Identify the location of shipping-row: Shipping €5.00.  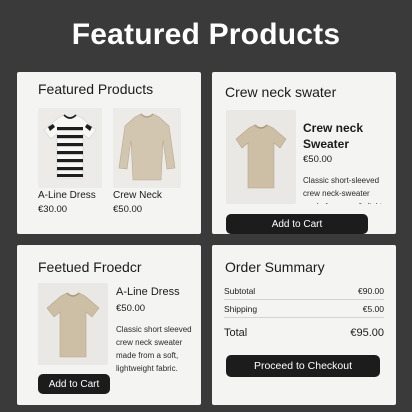
(304, 309).